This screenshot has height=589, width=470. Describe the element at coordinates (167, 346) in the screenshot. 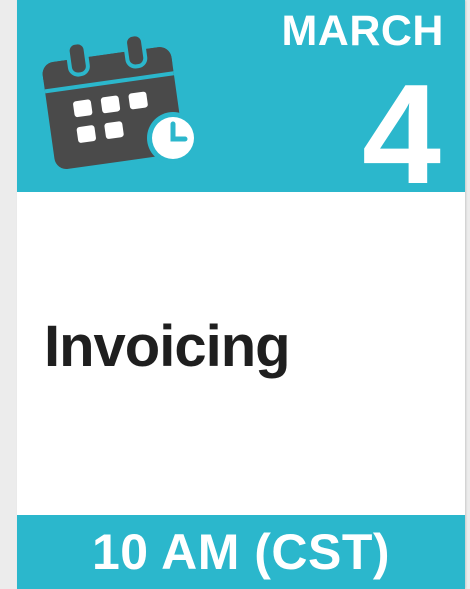

I see `event-title: Invoicing` at that location.